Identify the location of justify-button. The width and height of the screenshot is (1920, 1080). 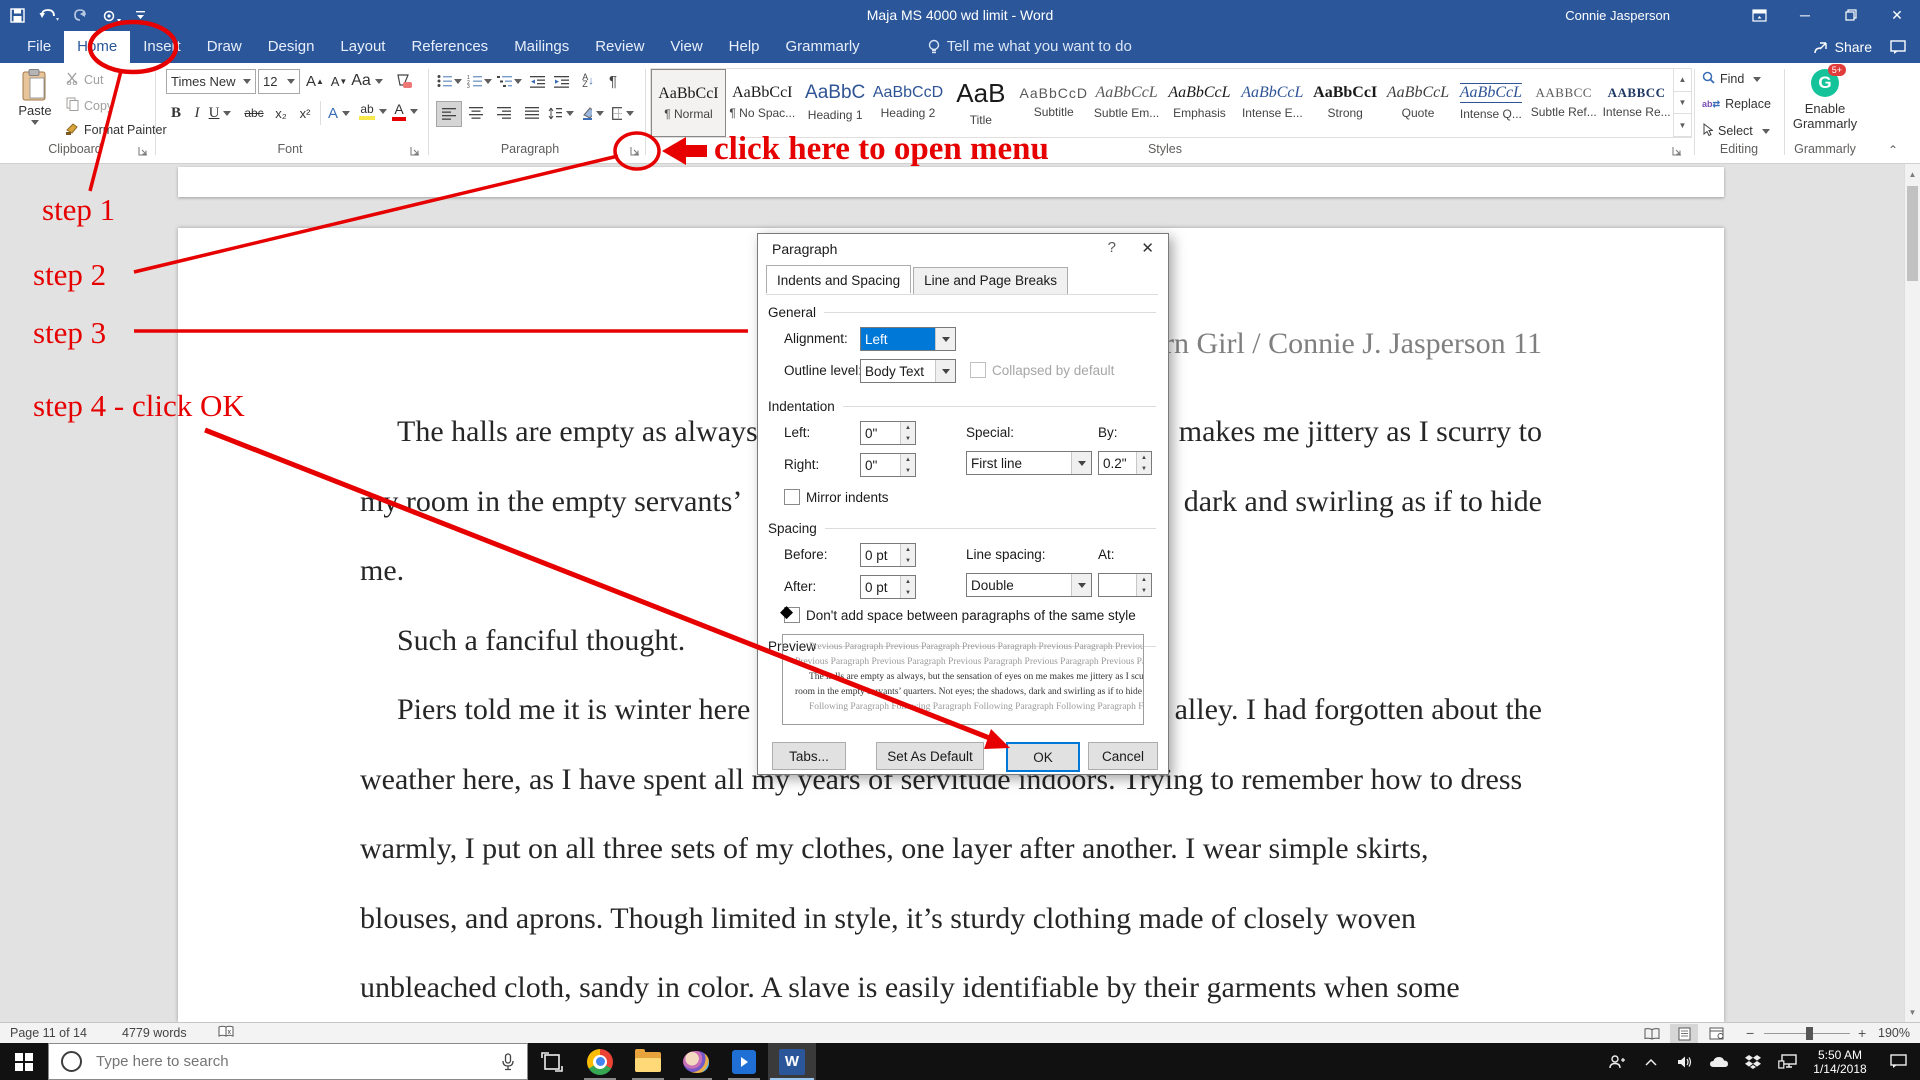
(532, 113).